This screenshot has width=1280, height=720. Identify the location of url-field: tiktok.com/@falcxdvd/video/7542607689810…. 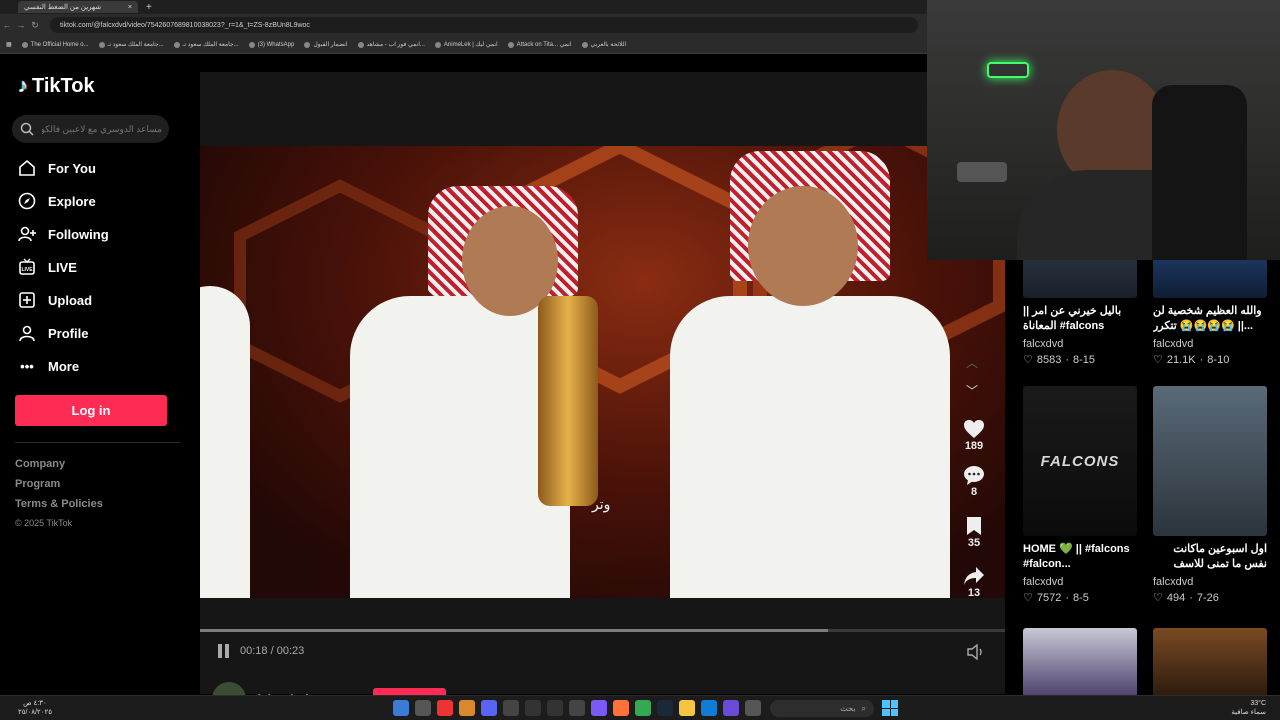
(484, 25).